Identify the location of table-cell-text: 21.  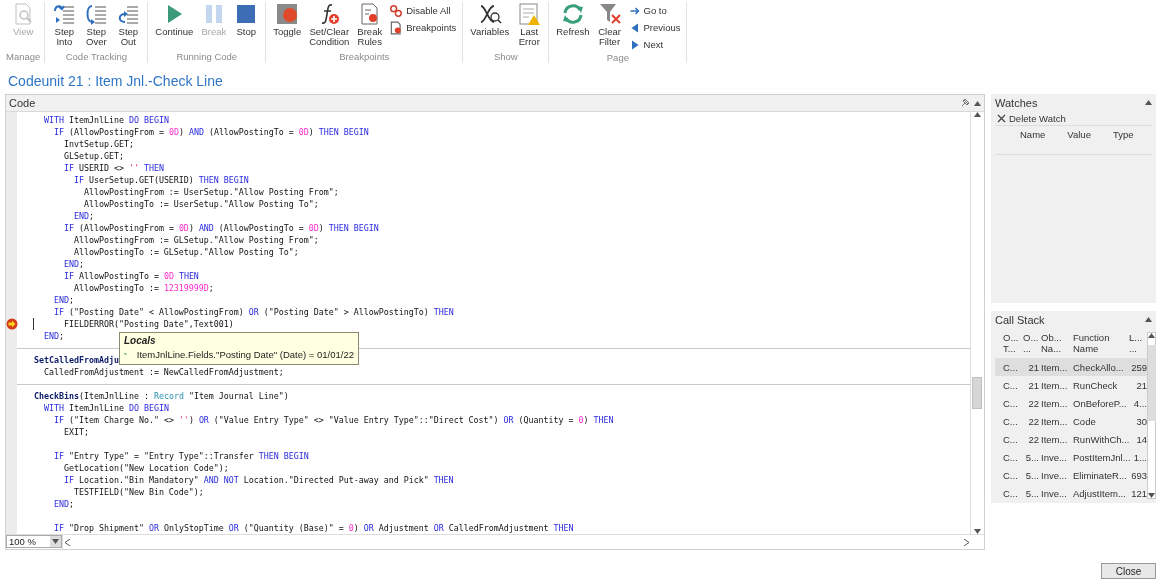
(1033, 367).